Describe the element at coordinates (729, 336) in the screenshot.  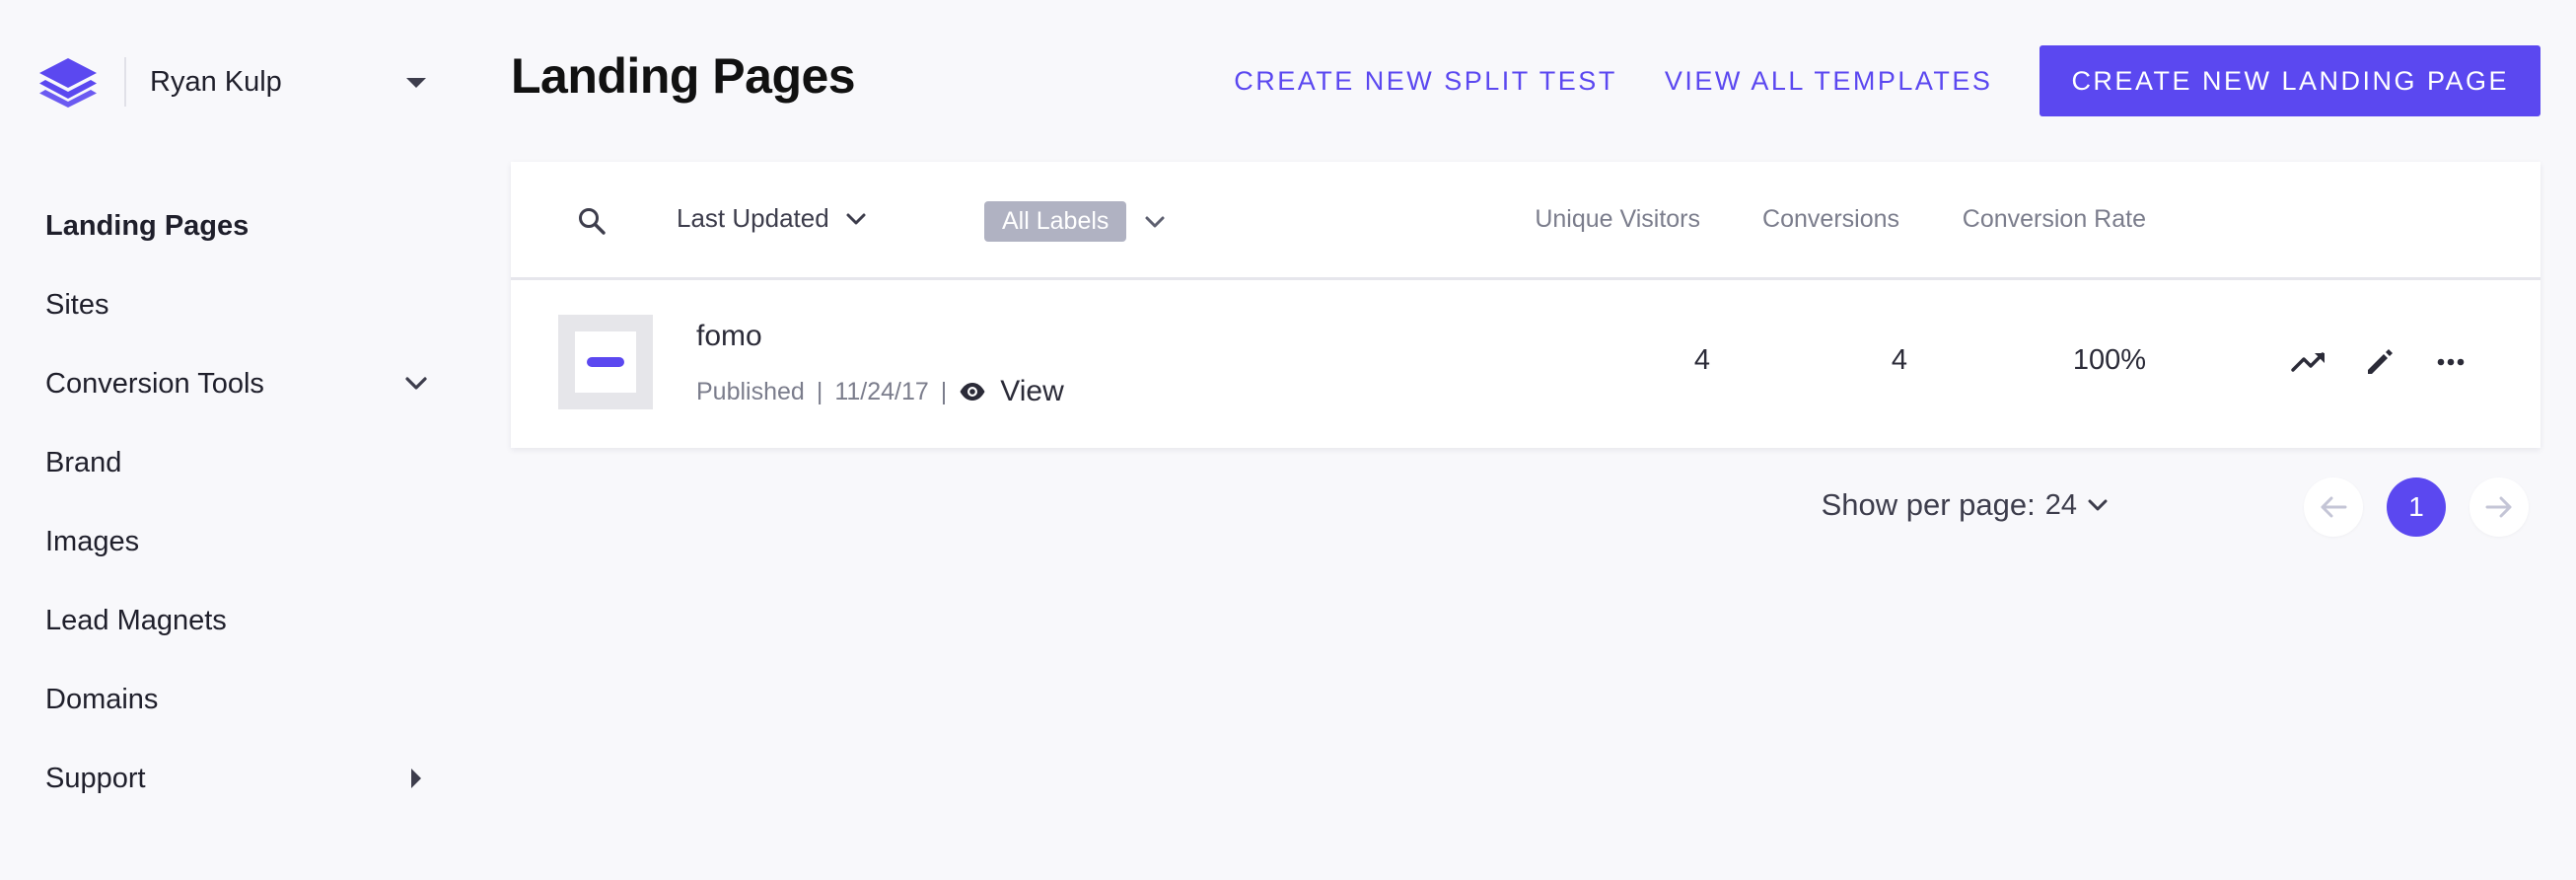
I see `page-name: fomo` at that location.